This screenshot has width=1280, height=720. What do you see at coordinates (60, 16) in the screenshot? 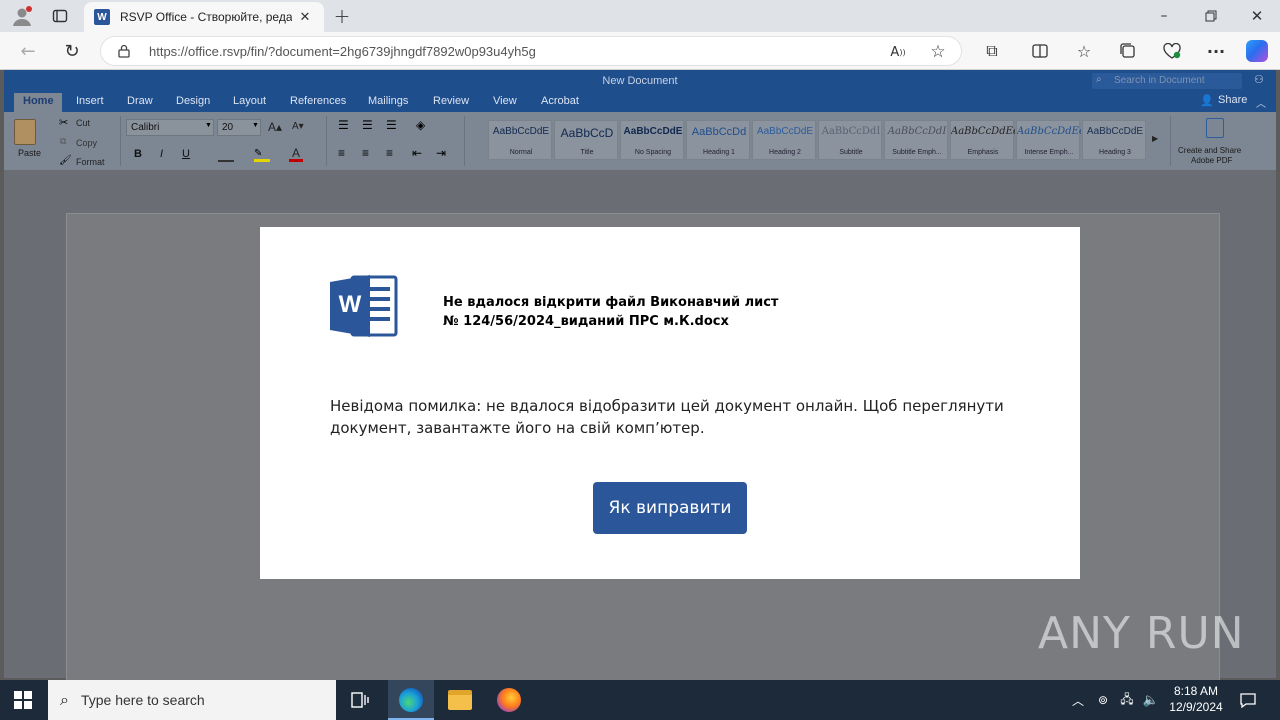
I see `tab-actions-icon` at bounding box center [60, 16].